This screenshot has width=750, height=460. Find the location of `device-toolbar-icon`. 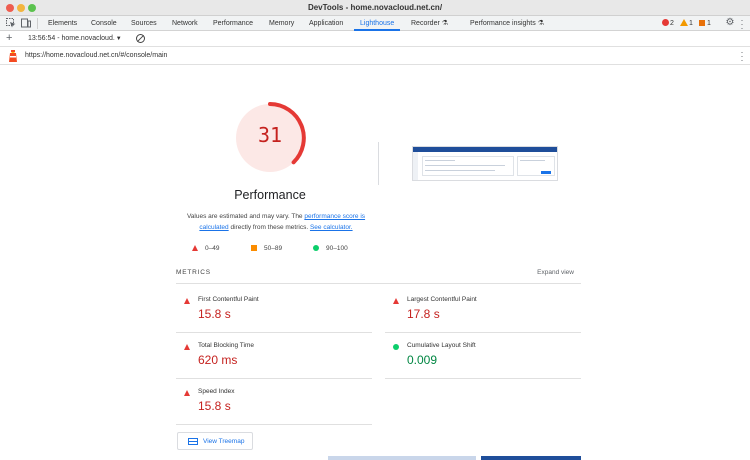

device-toolbar-icon is located at coordinates (26, 23).